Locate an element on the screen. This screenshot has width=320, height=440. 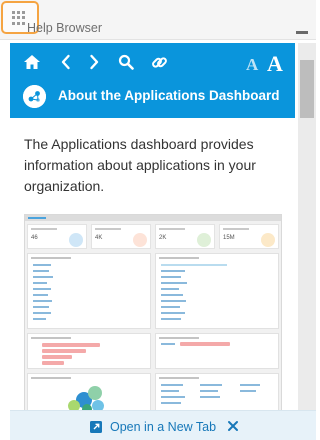
home-button is located at coordinates (32, 62).